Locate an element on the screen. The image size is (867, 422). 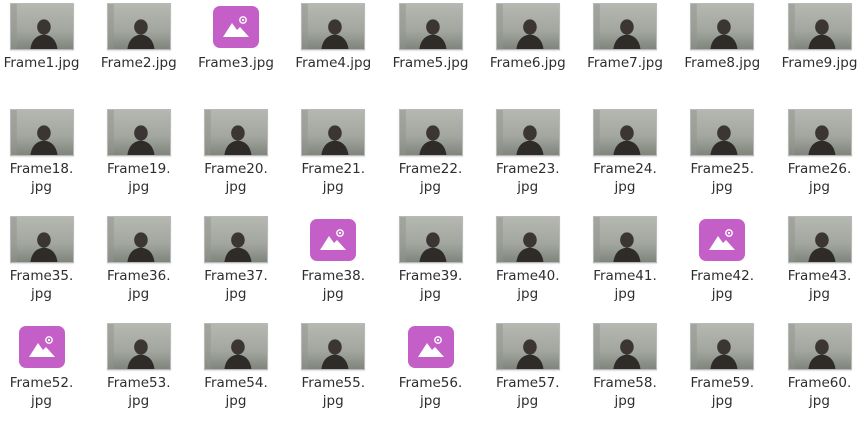
file-item: Frame23. jpg is located at coordinates (527, 151).